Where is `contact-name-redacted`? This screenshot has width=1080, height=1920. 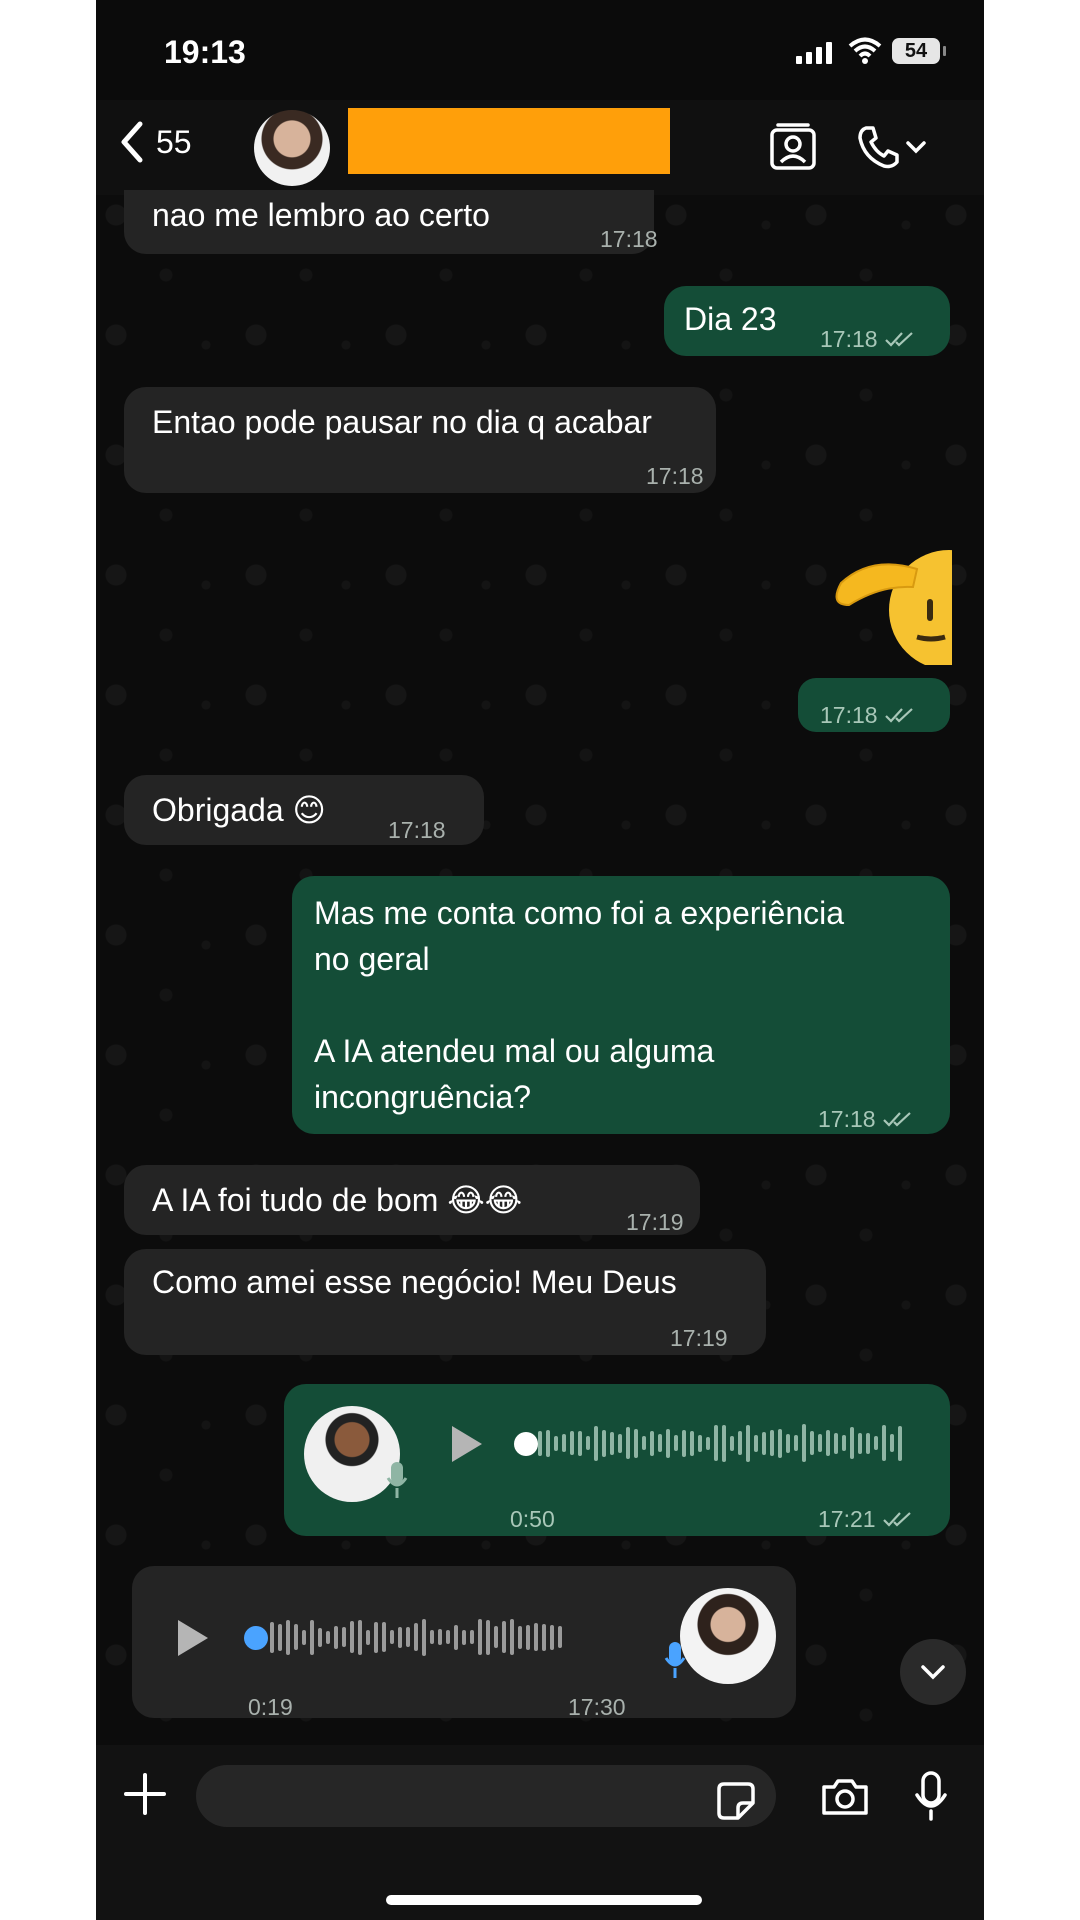
contact-name-redacted is located at coordinates (509, 141).